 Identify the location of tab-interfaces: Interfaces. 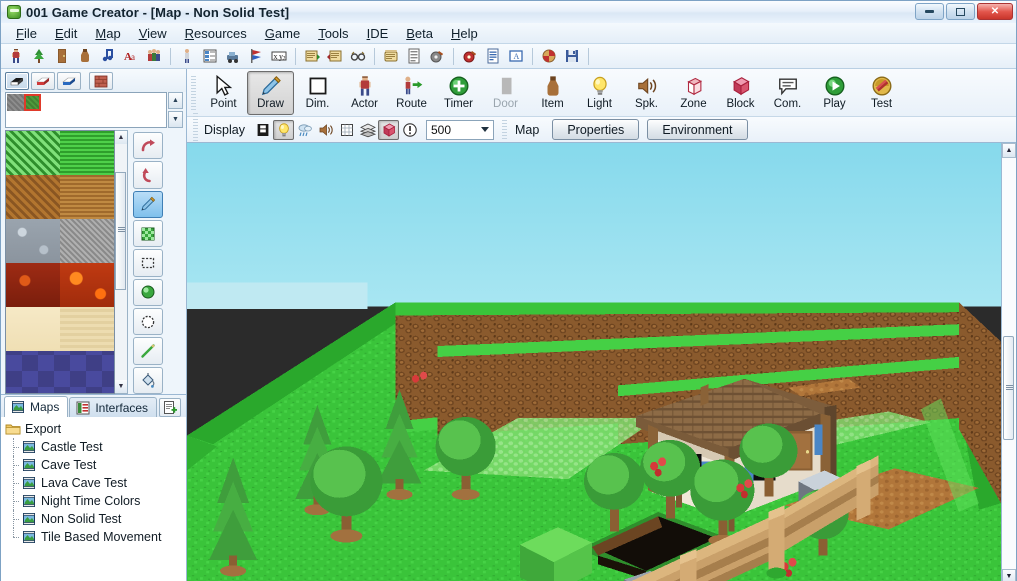
(113, 407).